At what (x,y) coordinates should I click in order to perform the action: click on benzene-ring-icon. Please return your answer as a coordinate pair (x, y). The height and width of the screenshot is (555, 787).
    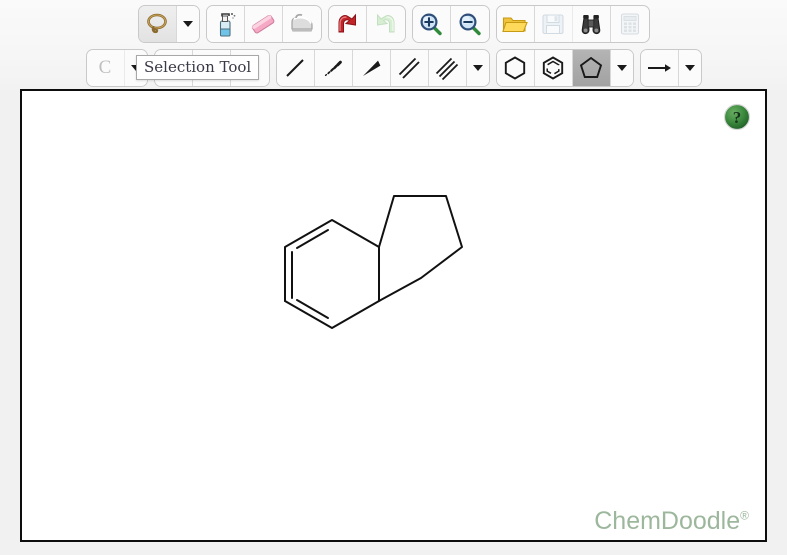
    Looking at the image, I should click on (553, 68).